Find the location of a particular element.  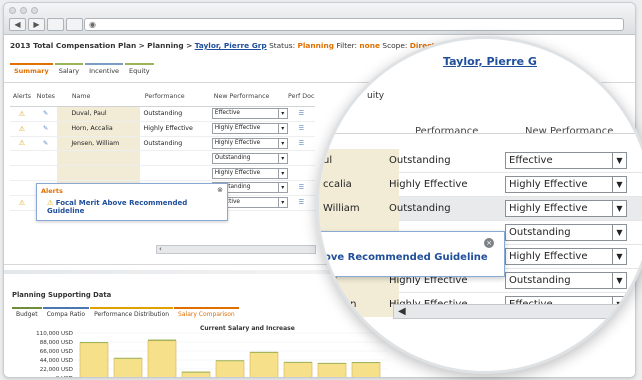

back-button: ◀ is located at coordinates (17, 24).